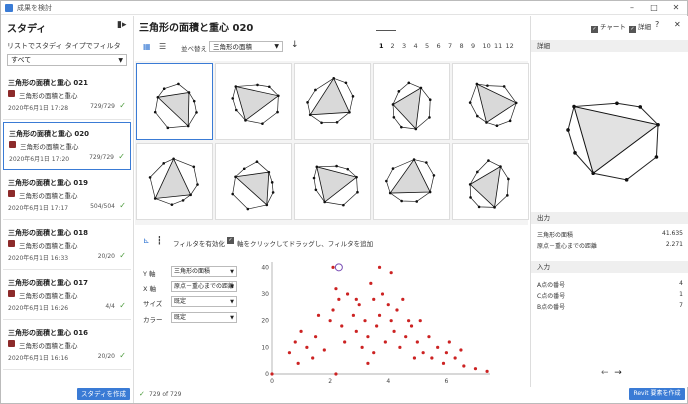 Image resolution: width=688 pixels, height=404 pixels. What do you see at coordinates (439, 46) in the screenshot?
I see `page-6: 6` at bounding box center [439, 46].